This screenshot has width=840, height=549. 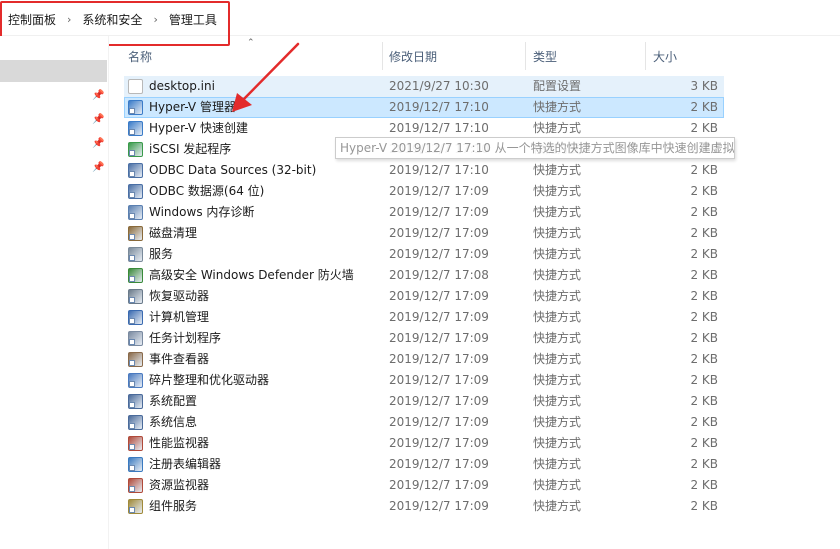 I want to click on file-name: ODBC Data Sources (32-bit), so click(x=233, y=170).